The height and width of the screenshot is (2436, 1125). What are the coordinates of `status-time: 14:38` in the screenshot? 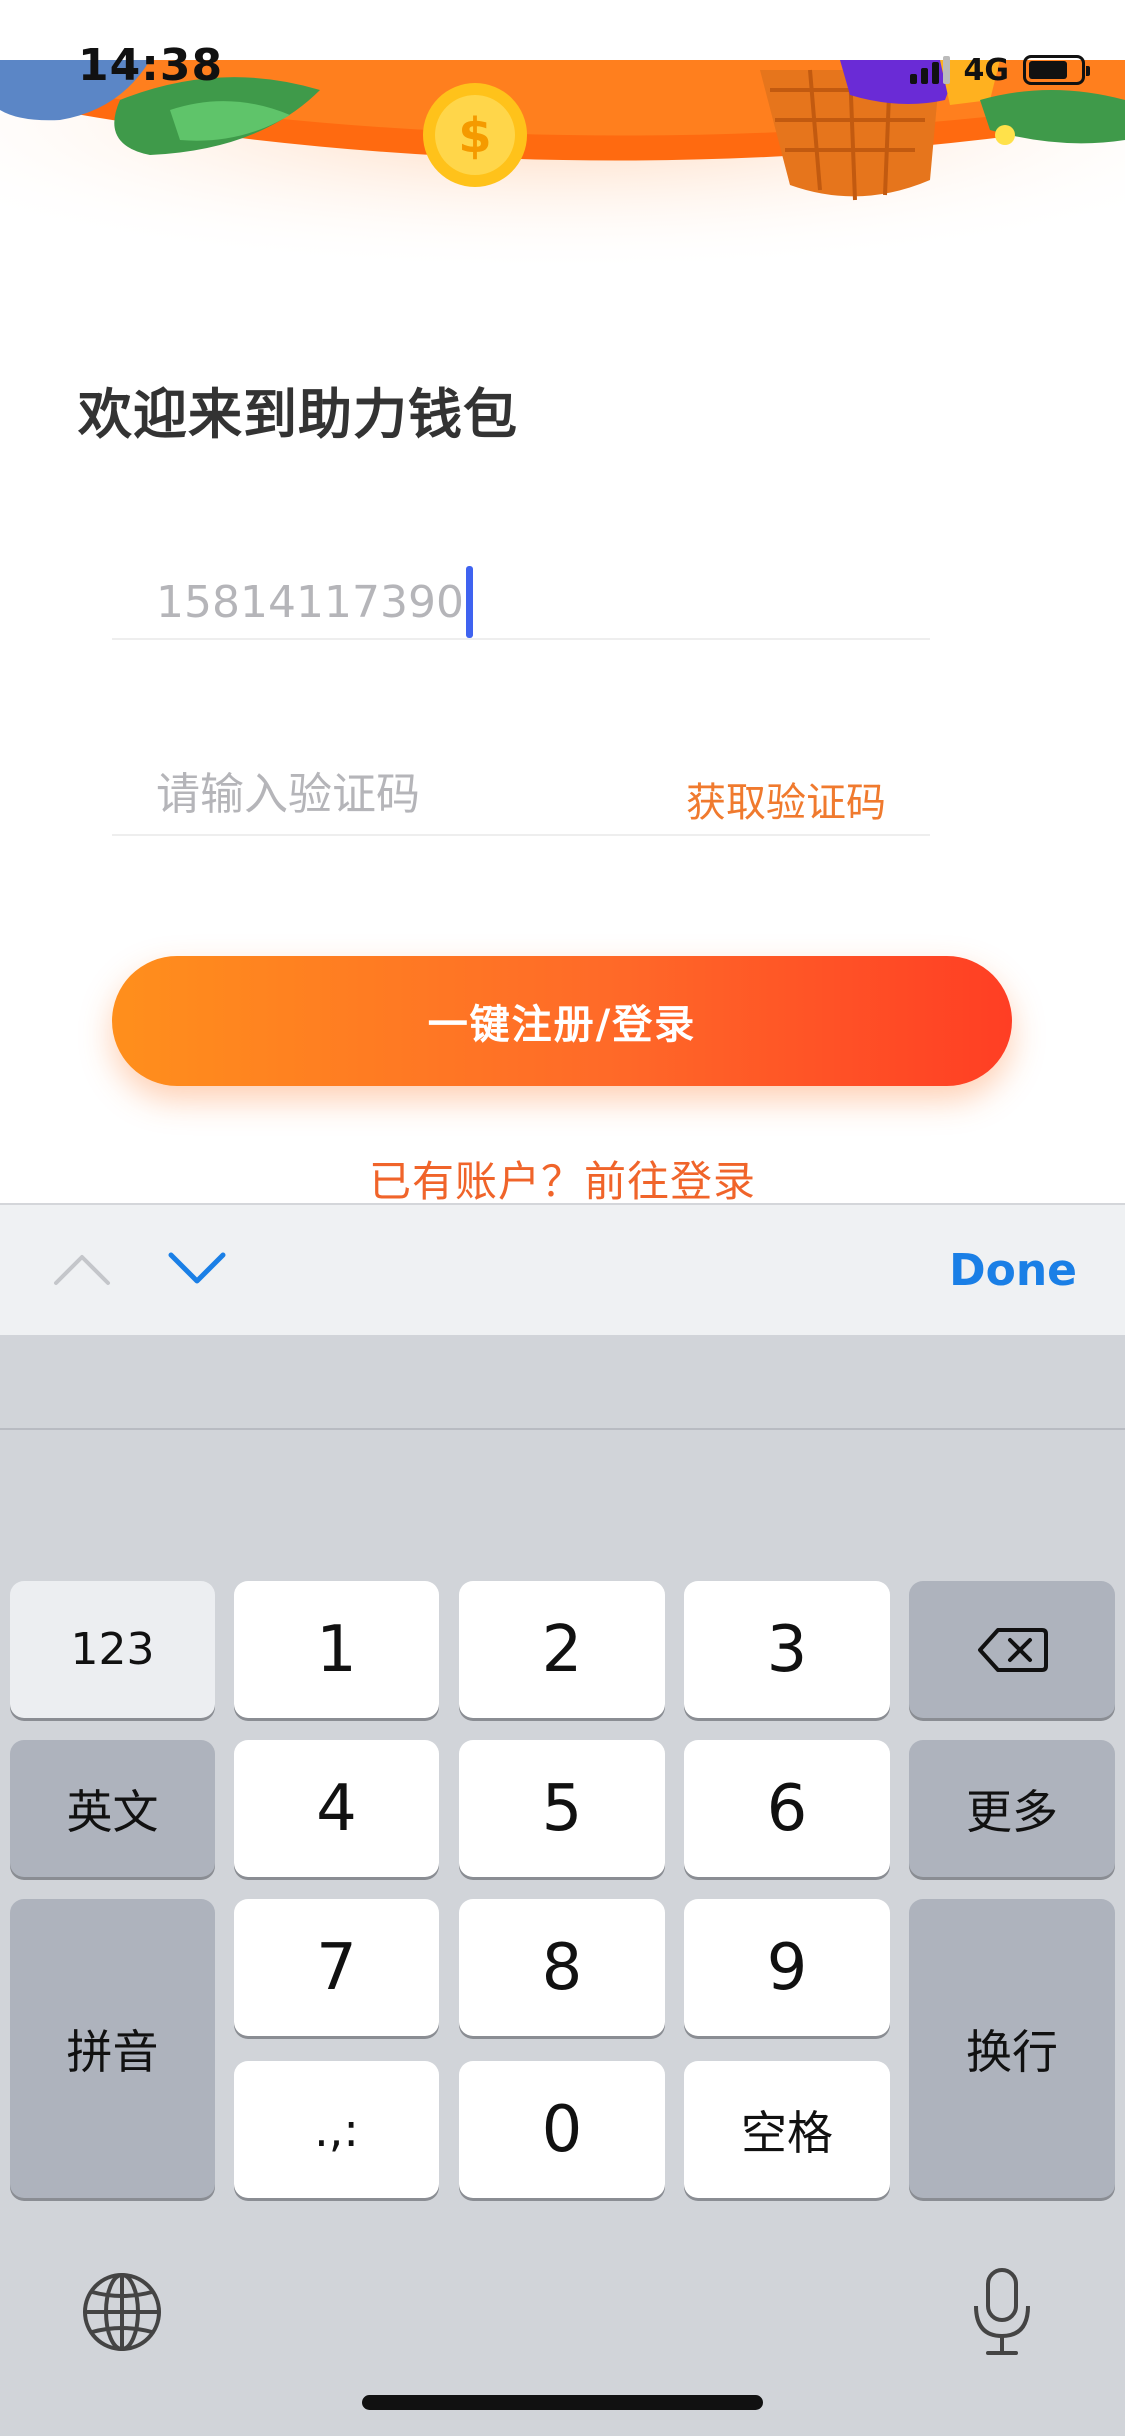 It's located at (151, 65).